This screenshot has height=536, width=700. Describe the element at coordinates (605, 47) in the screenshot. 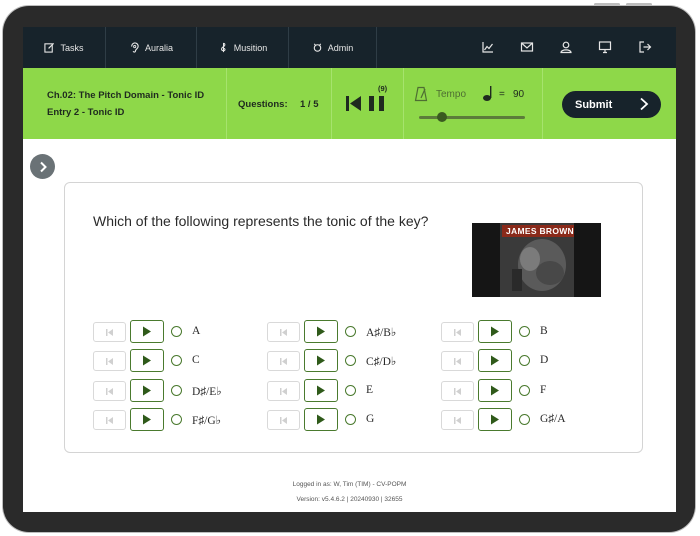

I see `monitor-icon` at that location.